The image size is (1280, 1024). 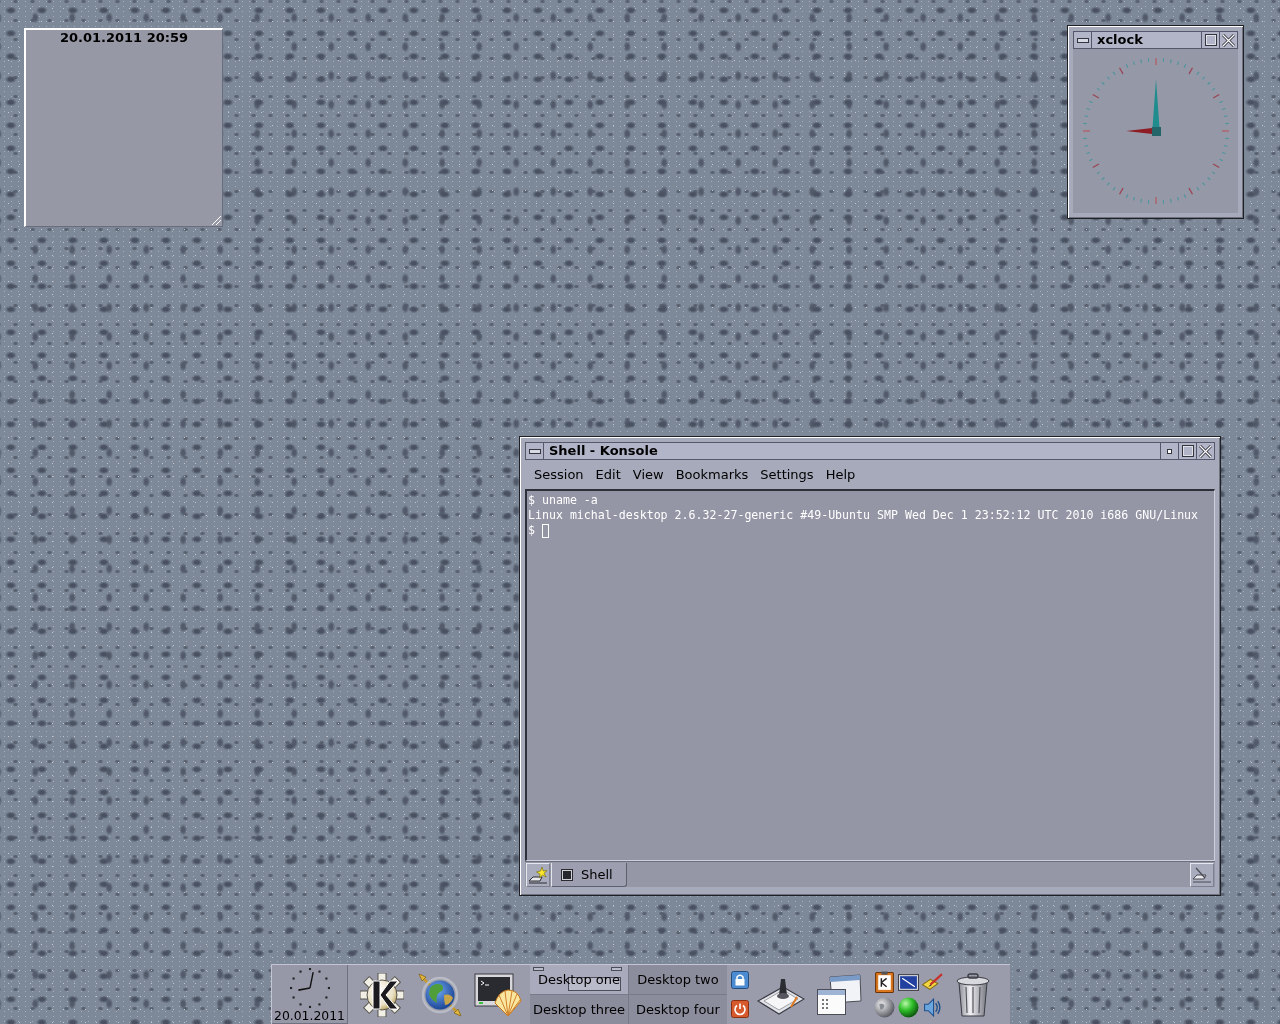 I want to click on clock-date: 20.01.2011, so click(x=309, y=1015).